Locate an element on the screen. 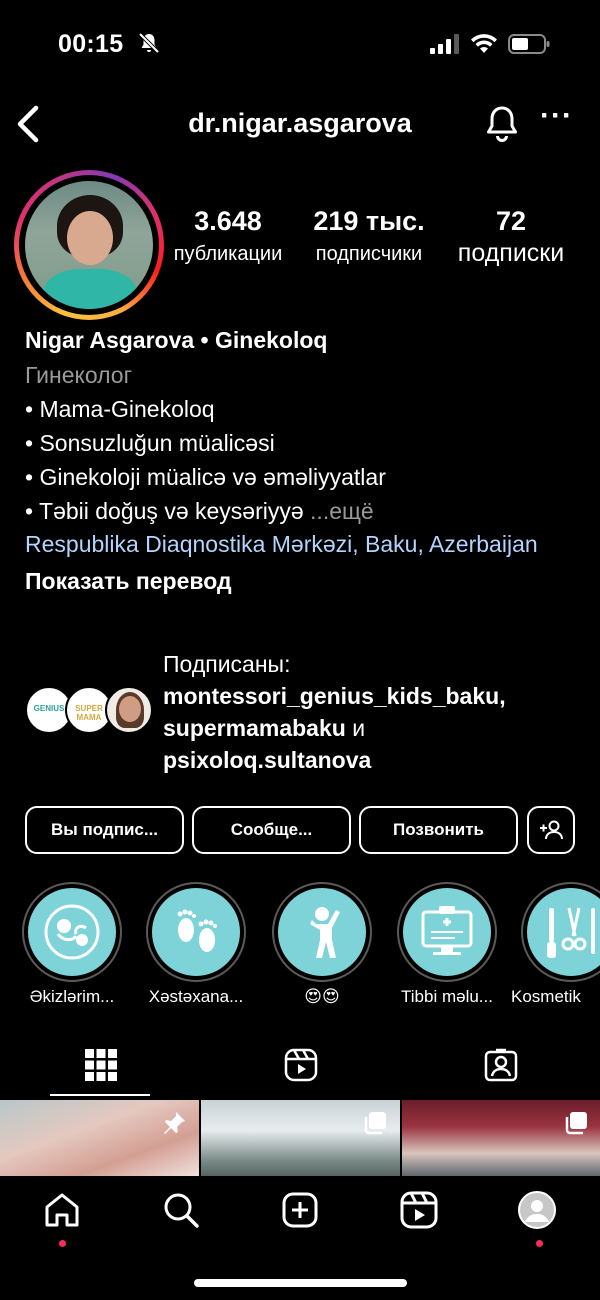 The height and width of the screenshot is (1300, 600). baby-feet-icon is located at coordinates (197, 930).